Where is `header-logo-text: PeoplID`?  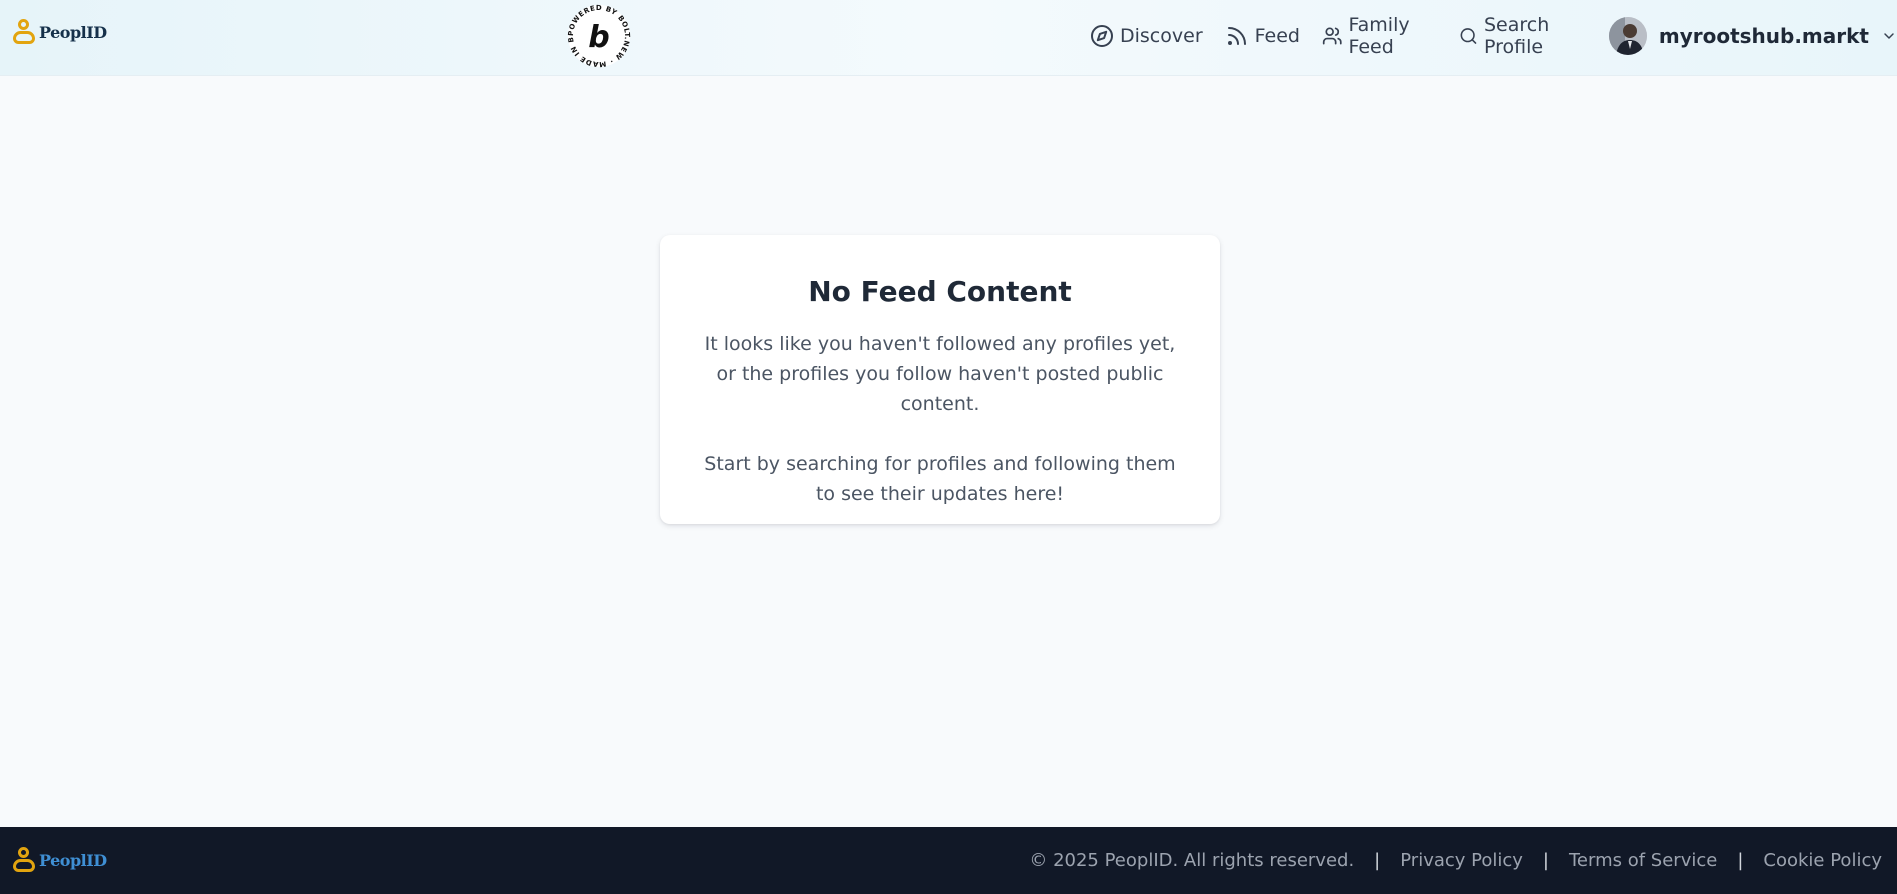 header-logo-text: PeoplID is located at coordinates (73, 32).